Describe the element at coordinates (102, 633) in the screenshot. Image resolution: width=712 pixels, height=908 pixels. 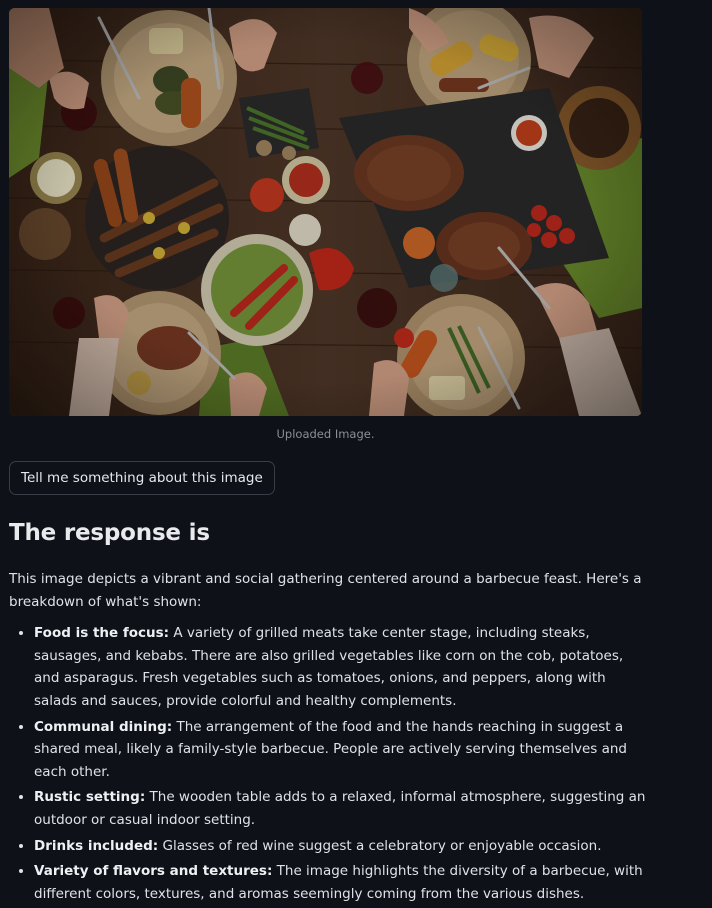
I see `list-item-term: Food is the focus:` at that location.